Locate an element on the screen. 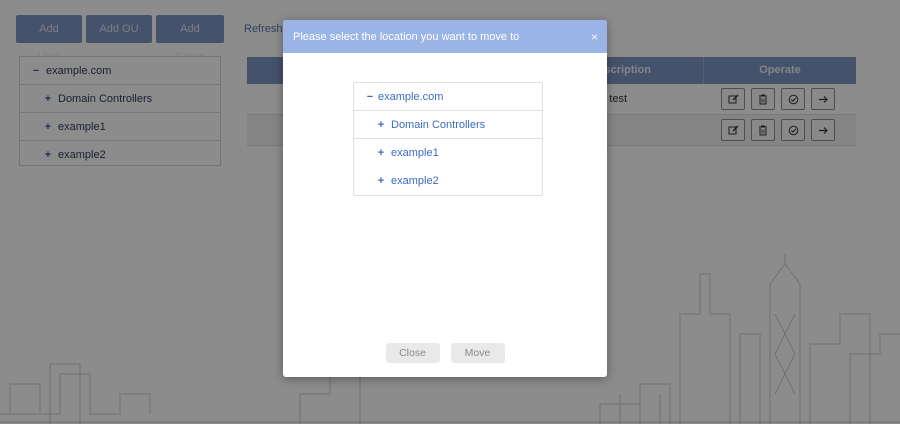  location-item-domain-controllers: + Domain Controllers is located at coordinates (448, 125).